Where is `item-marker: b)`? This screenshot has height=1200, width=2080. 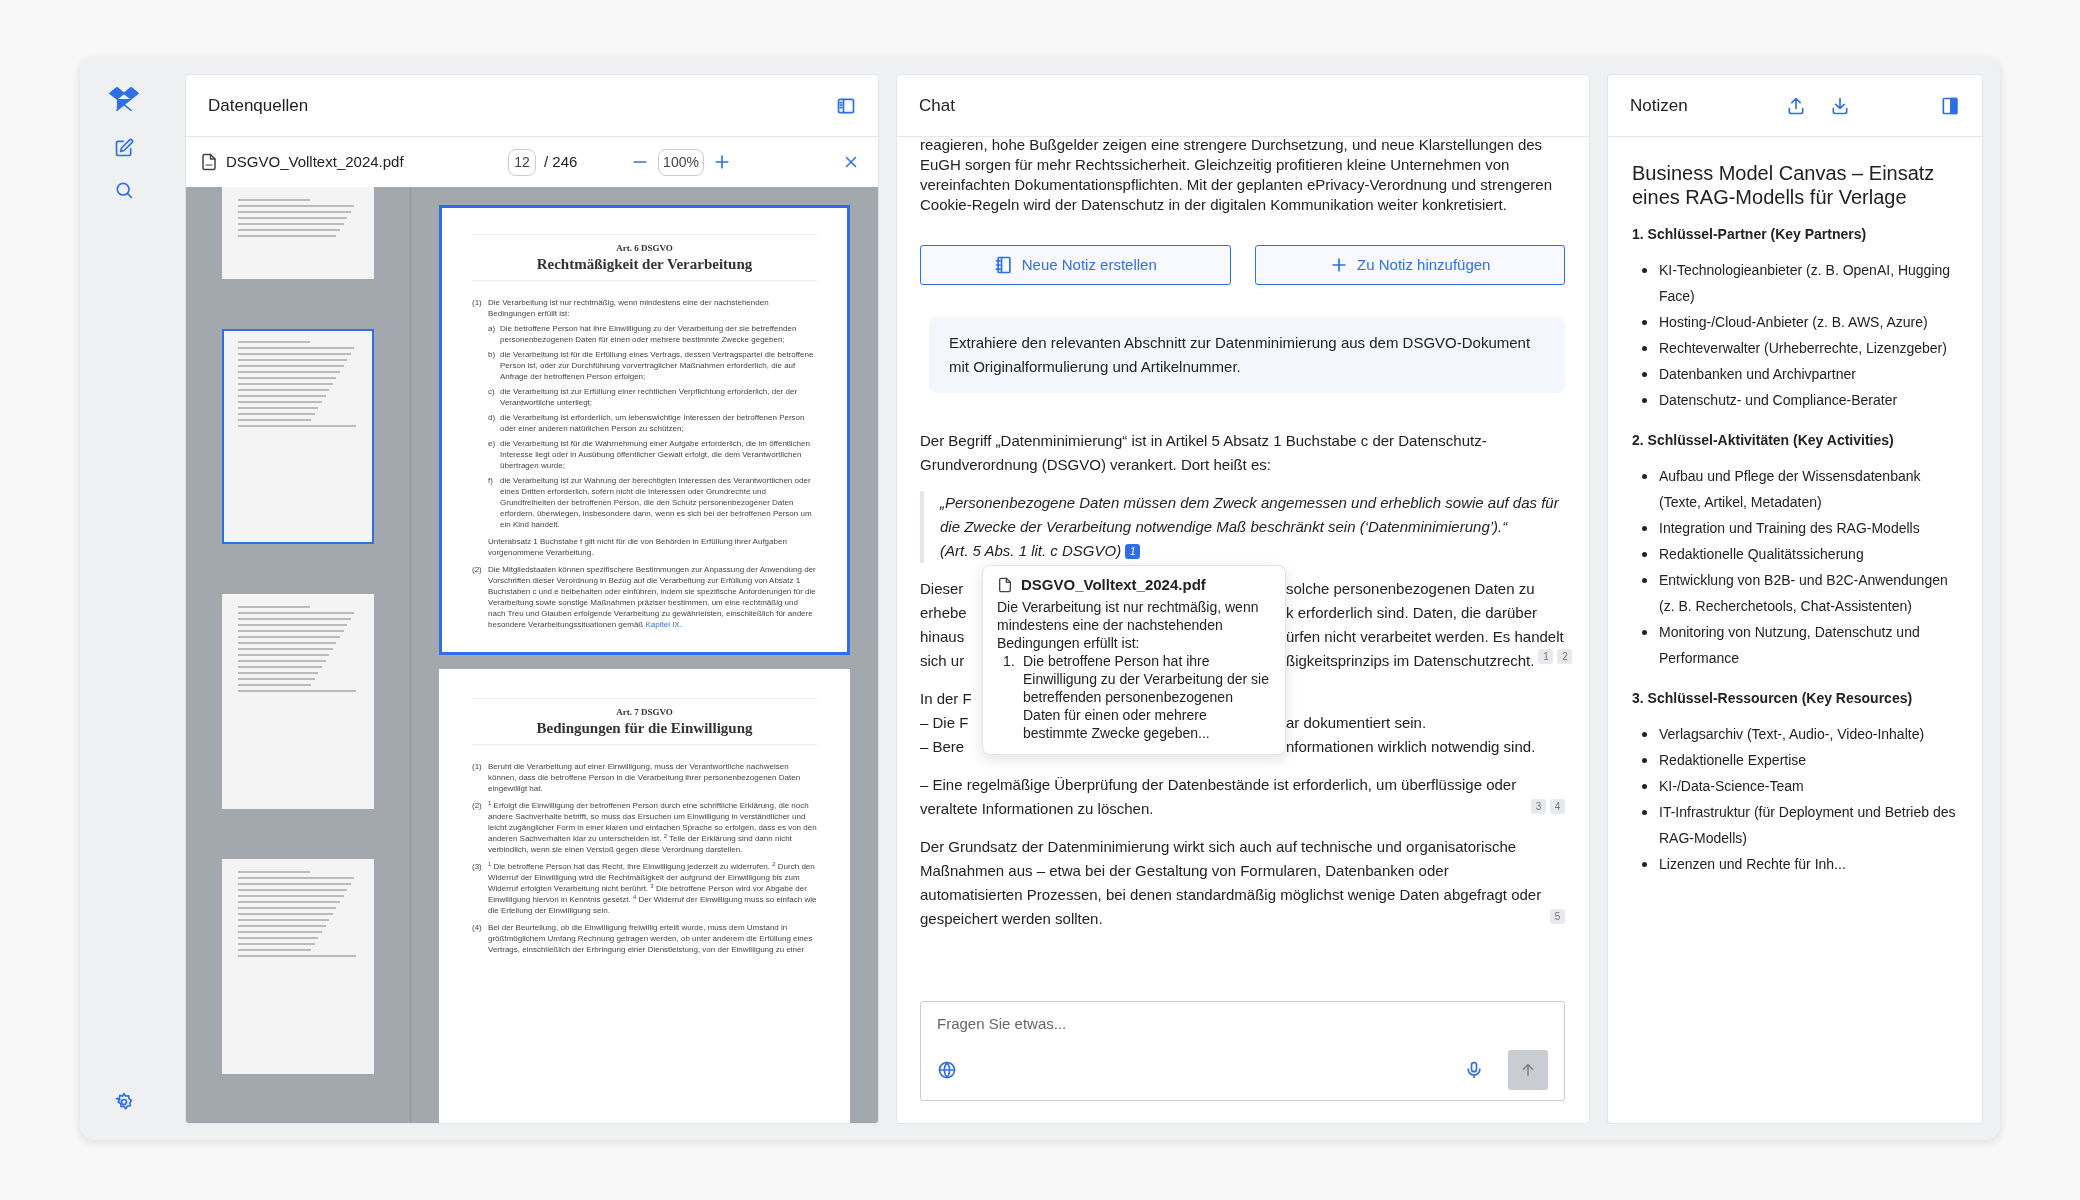
item-marker: b) is located at coordinates (492, 355).